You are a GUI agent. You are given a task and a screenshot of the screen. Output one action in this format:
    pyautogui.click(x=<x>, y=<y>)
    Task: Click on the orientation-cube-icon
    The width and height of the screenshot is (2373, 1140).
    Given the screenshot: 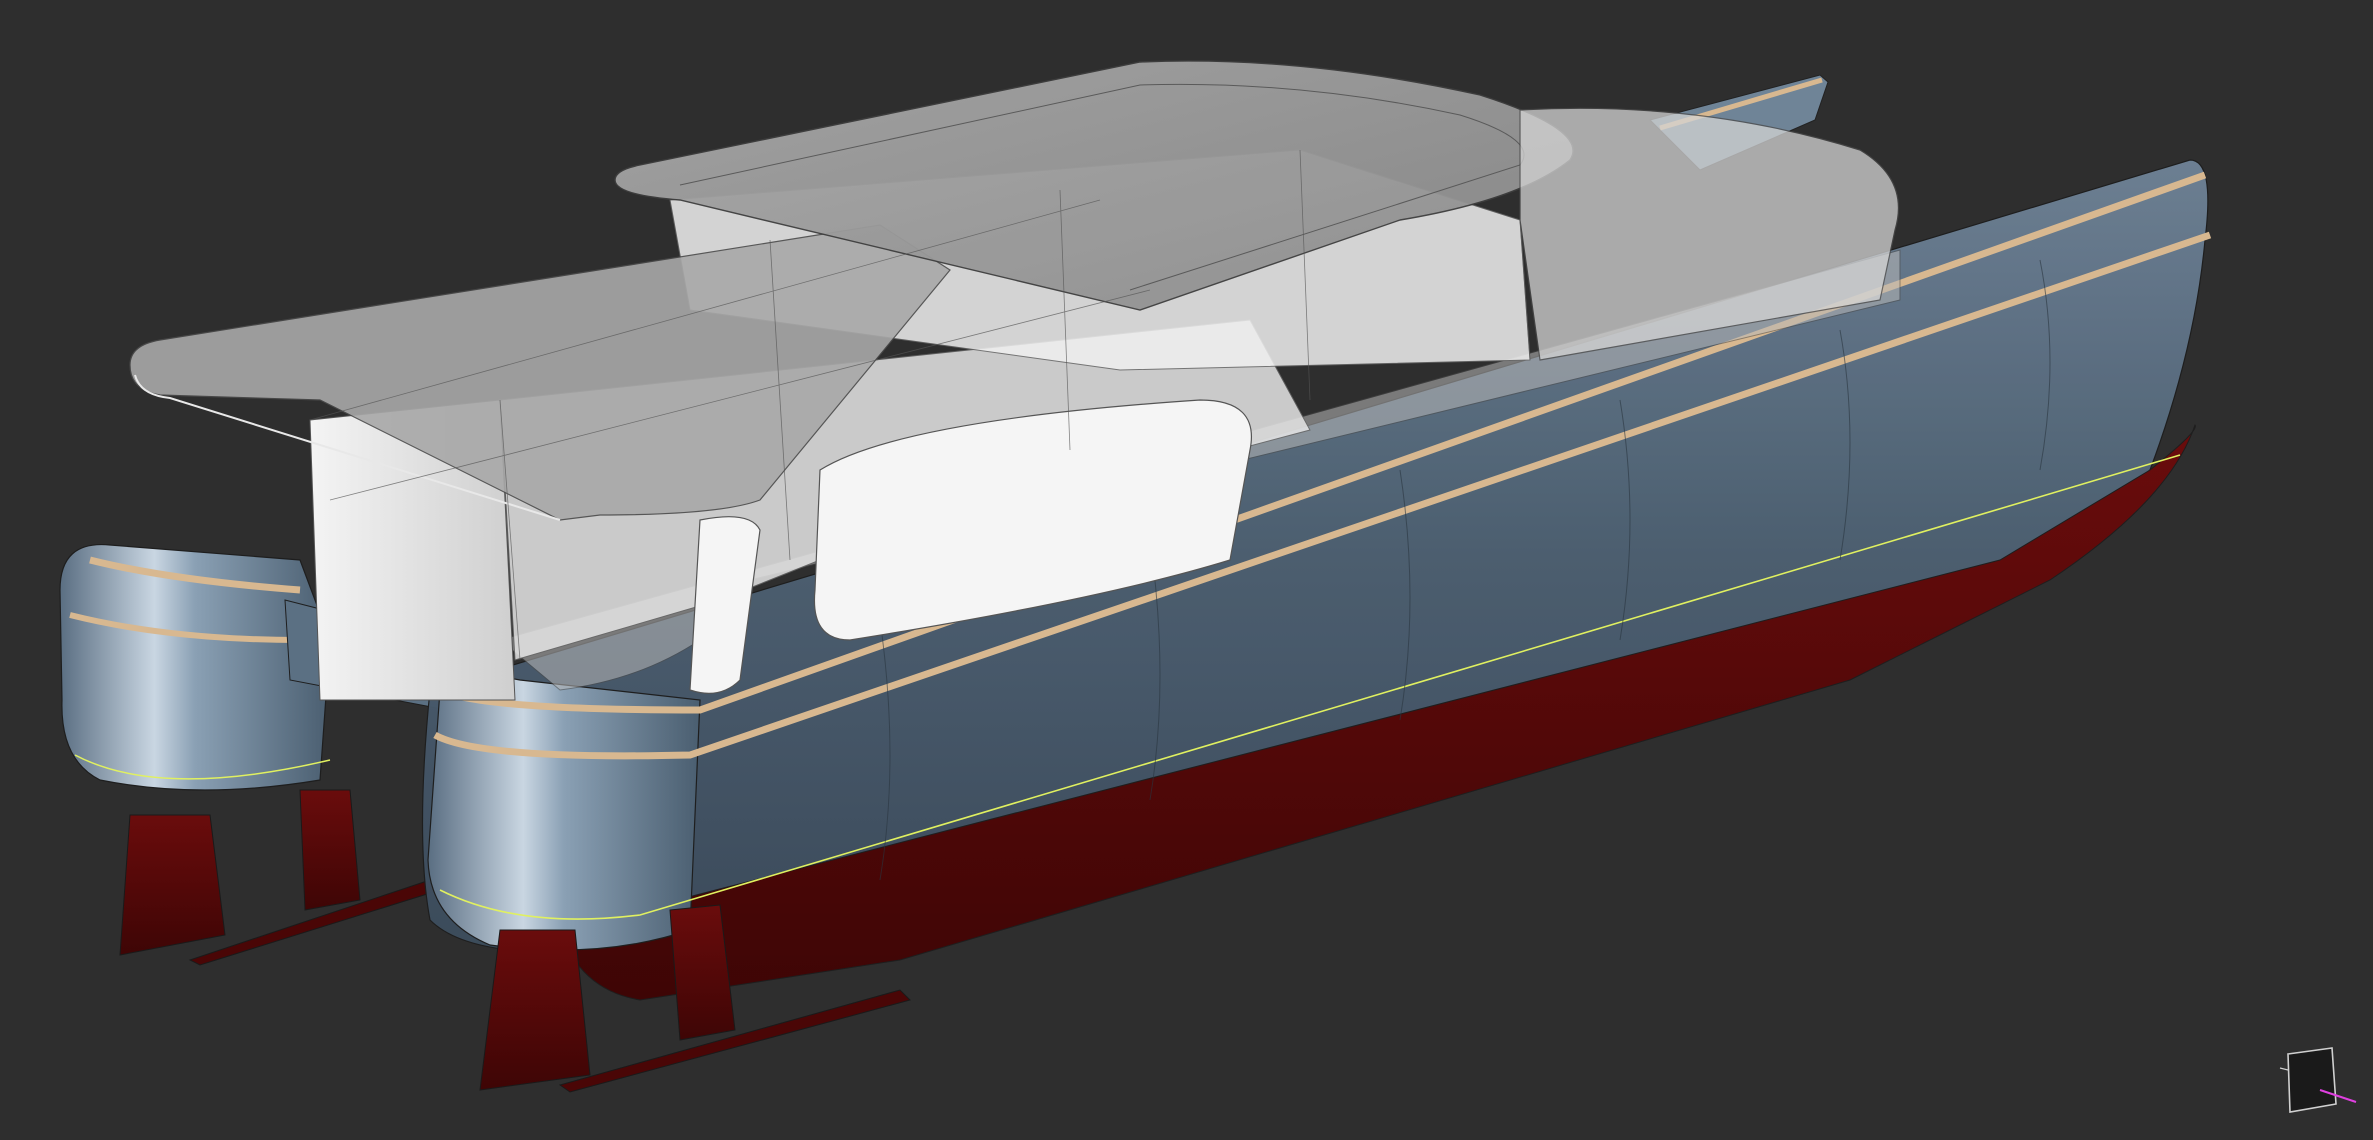 What is the action you would take?
    pyautogui.click(x=2315, y=1080)
    